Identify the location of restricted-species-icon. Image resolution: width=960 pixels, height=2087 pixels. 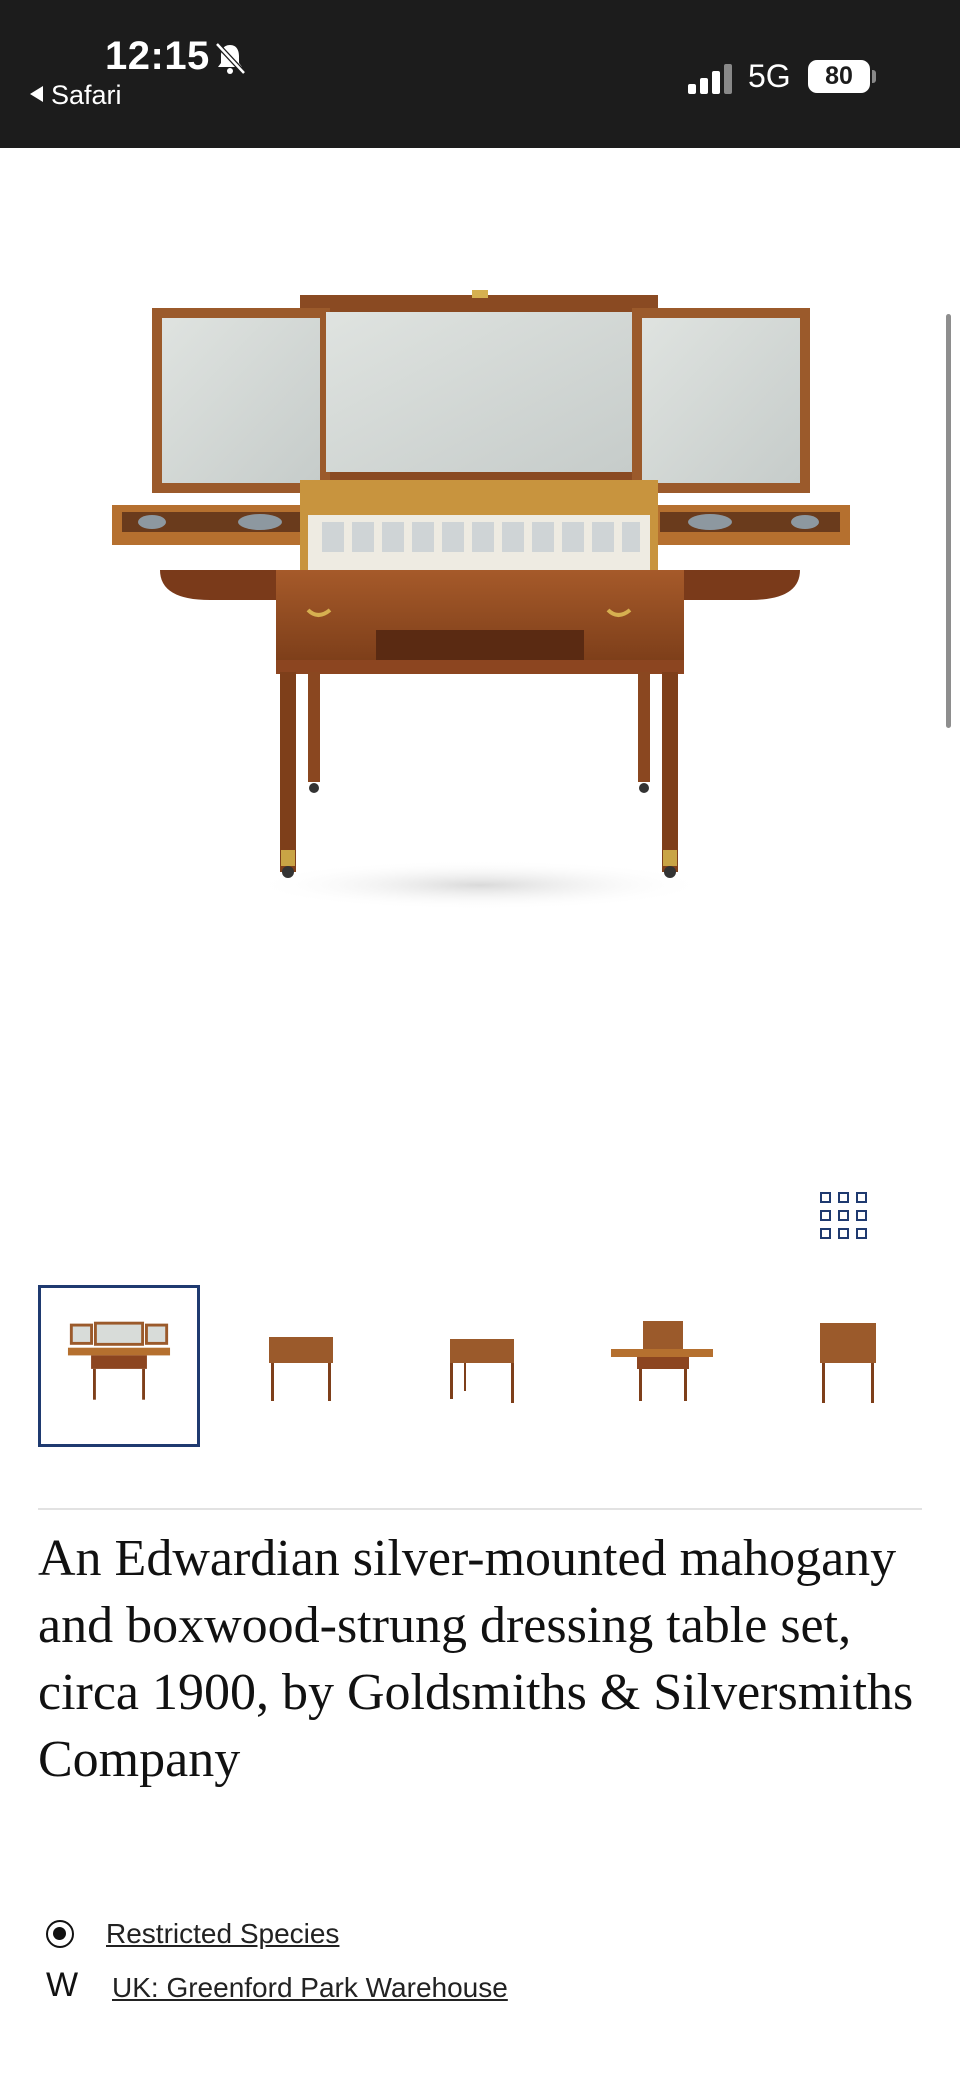
(60, 1934).